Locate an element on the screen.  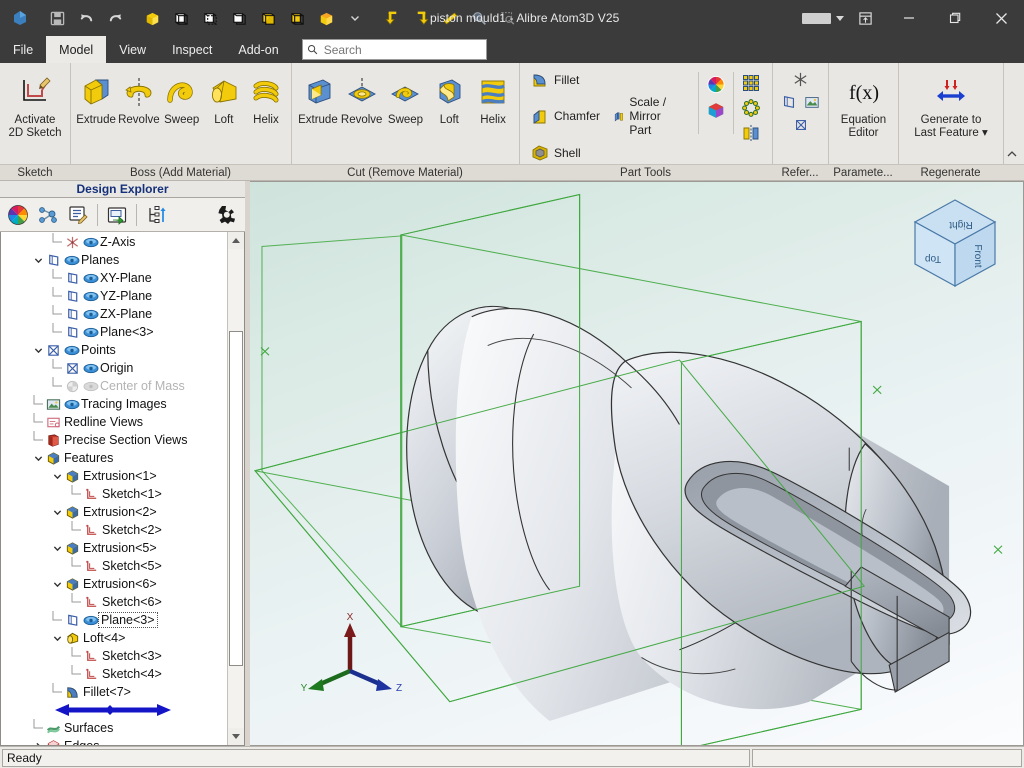
menu-view: View is located at coordinates (132, 49).